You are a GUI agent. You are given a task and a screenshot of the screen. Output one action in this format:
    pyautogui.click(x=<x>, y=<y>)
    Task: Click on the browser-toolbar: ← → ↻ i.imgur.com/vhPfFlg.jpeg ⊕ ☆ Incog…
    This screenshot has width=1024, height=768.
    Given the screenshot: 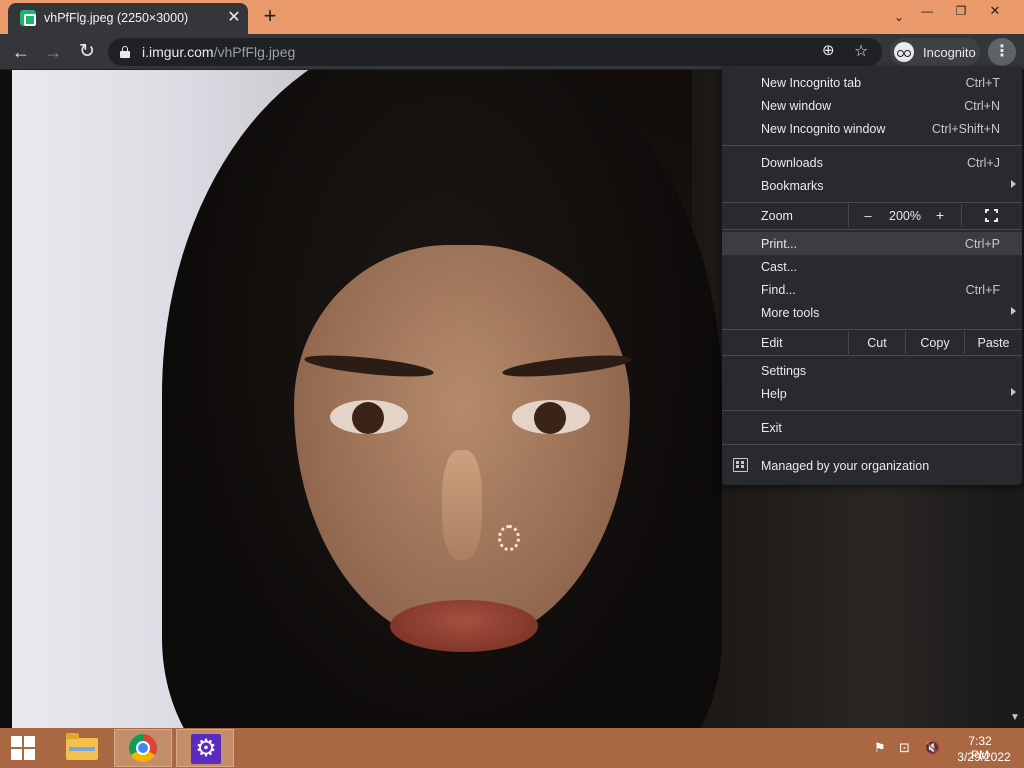 What is the action you would take?
    pyautogui.click(x=512, y=52)
    